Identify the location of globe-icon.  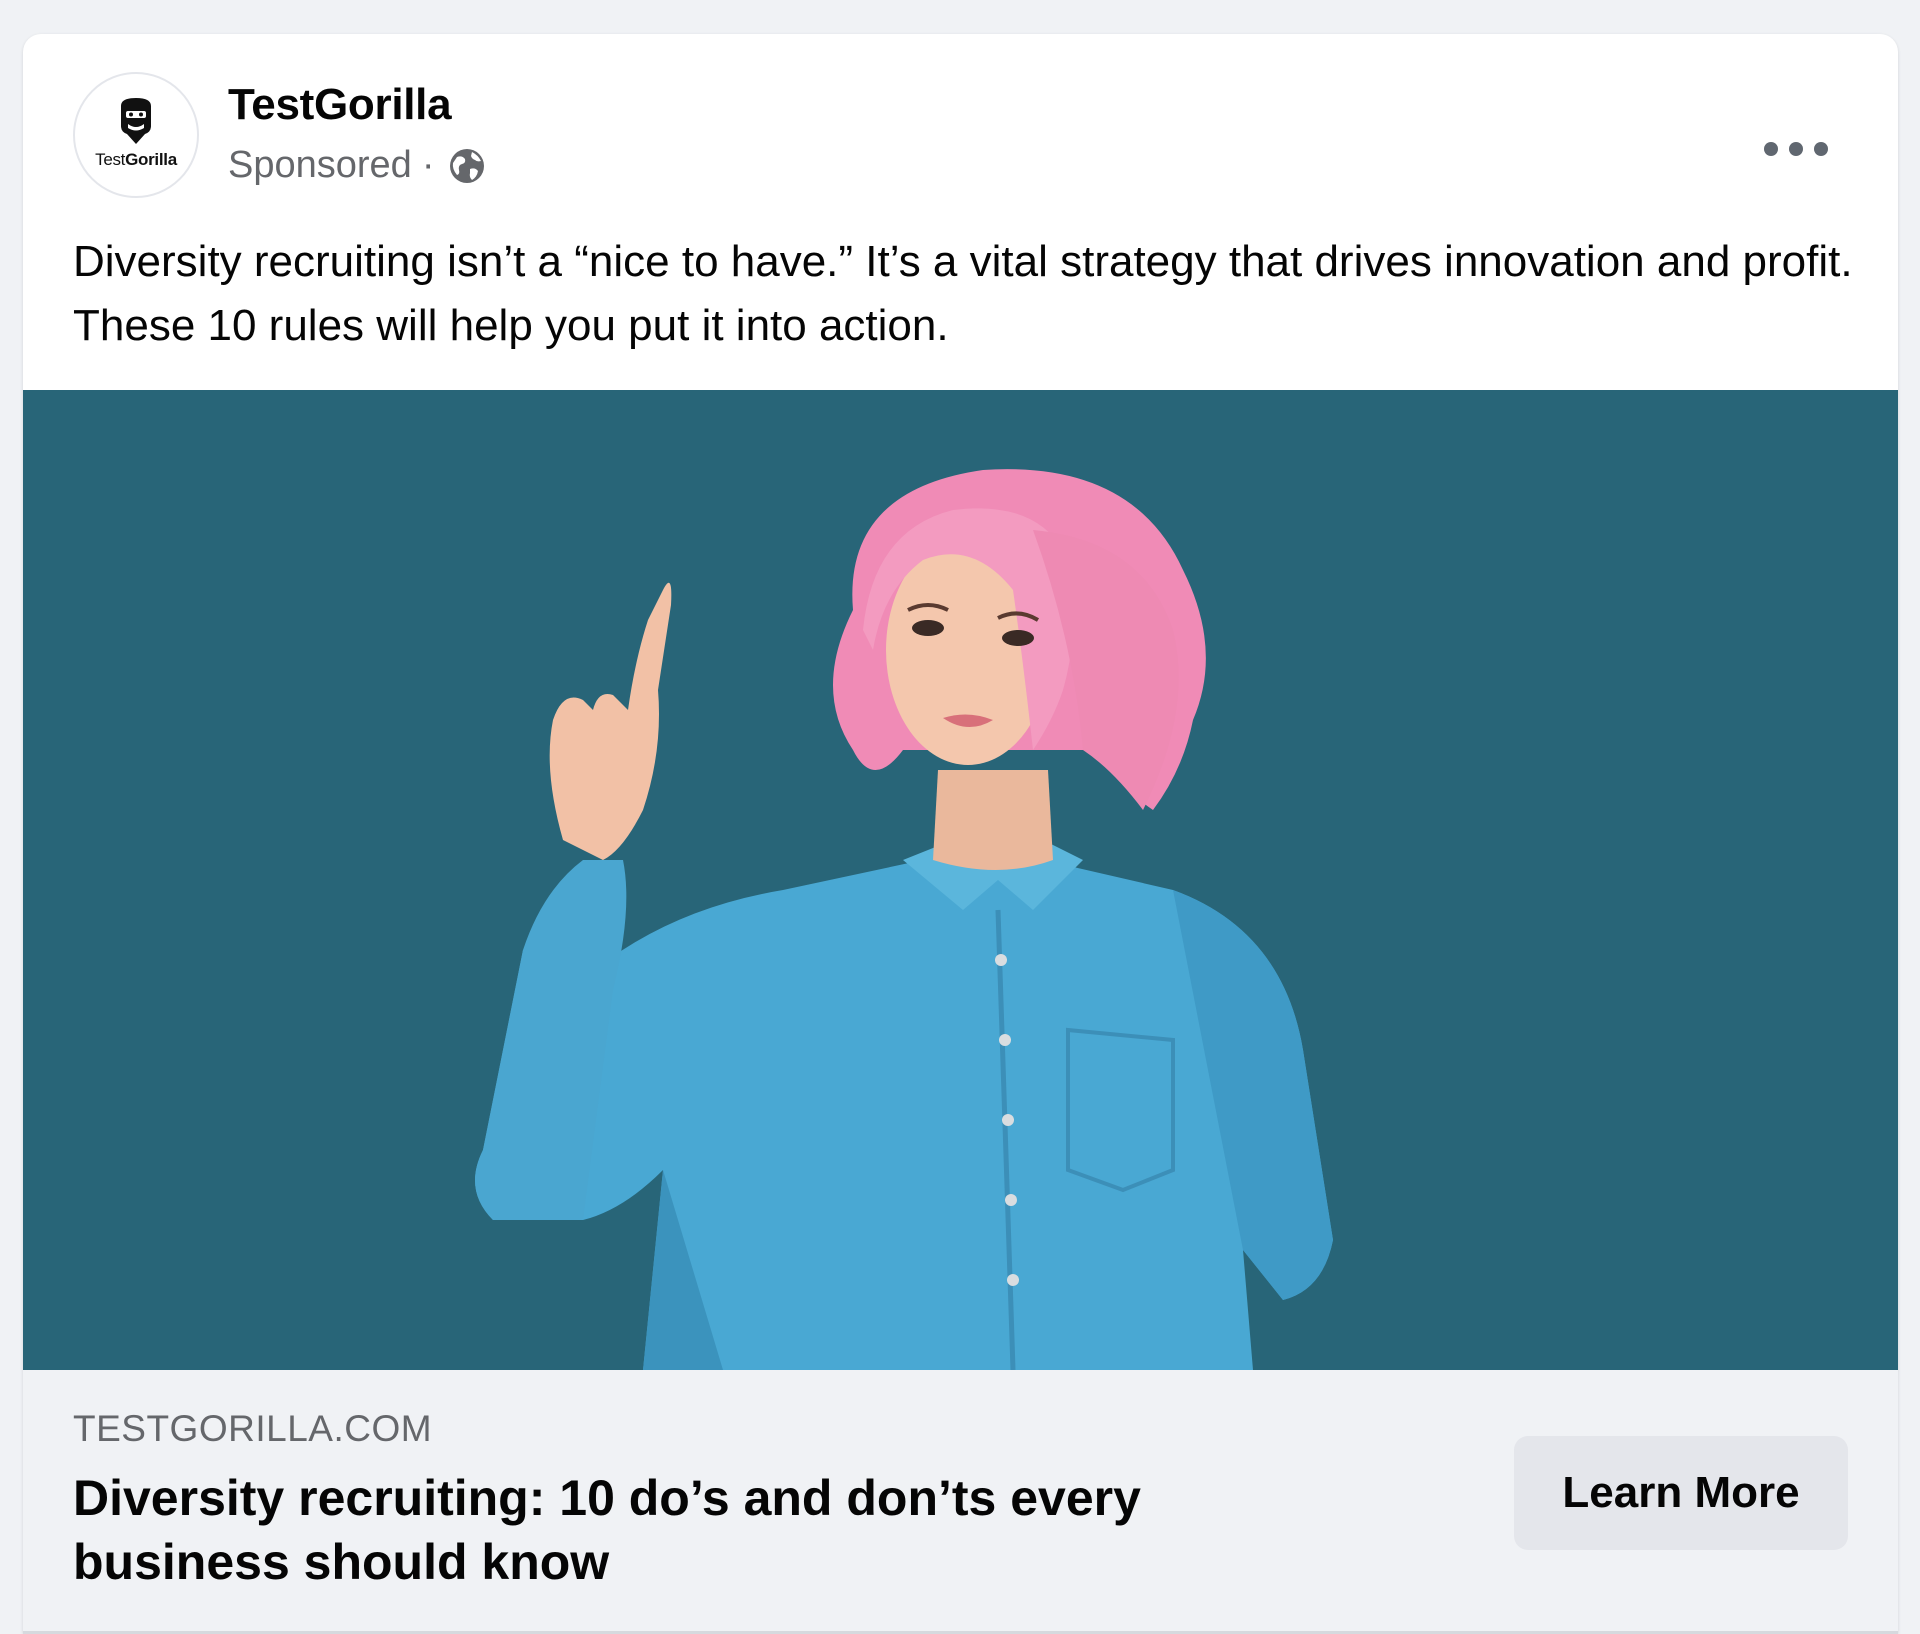
(467, 166).